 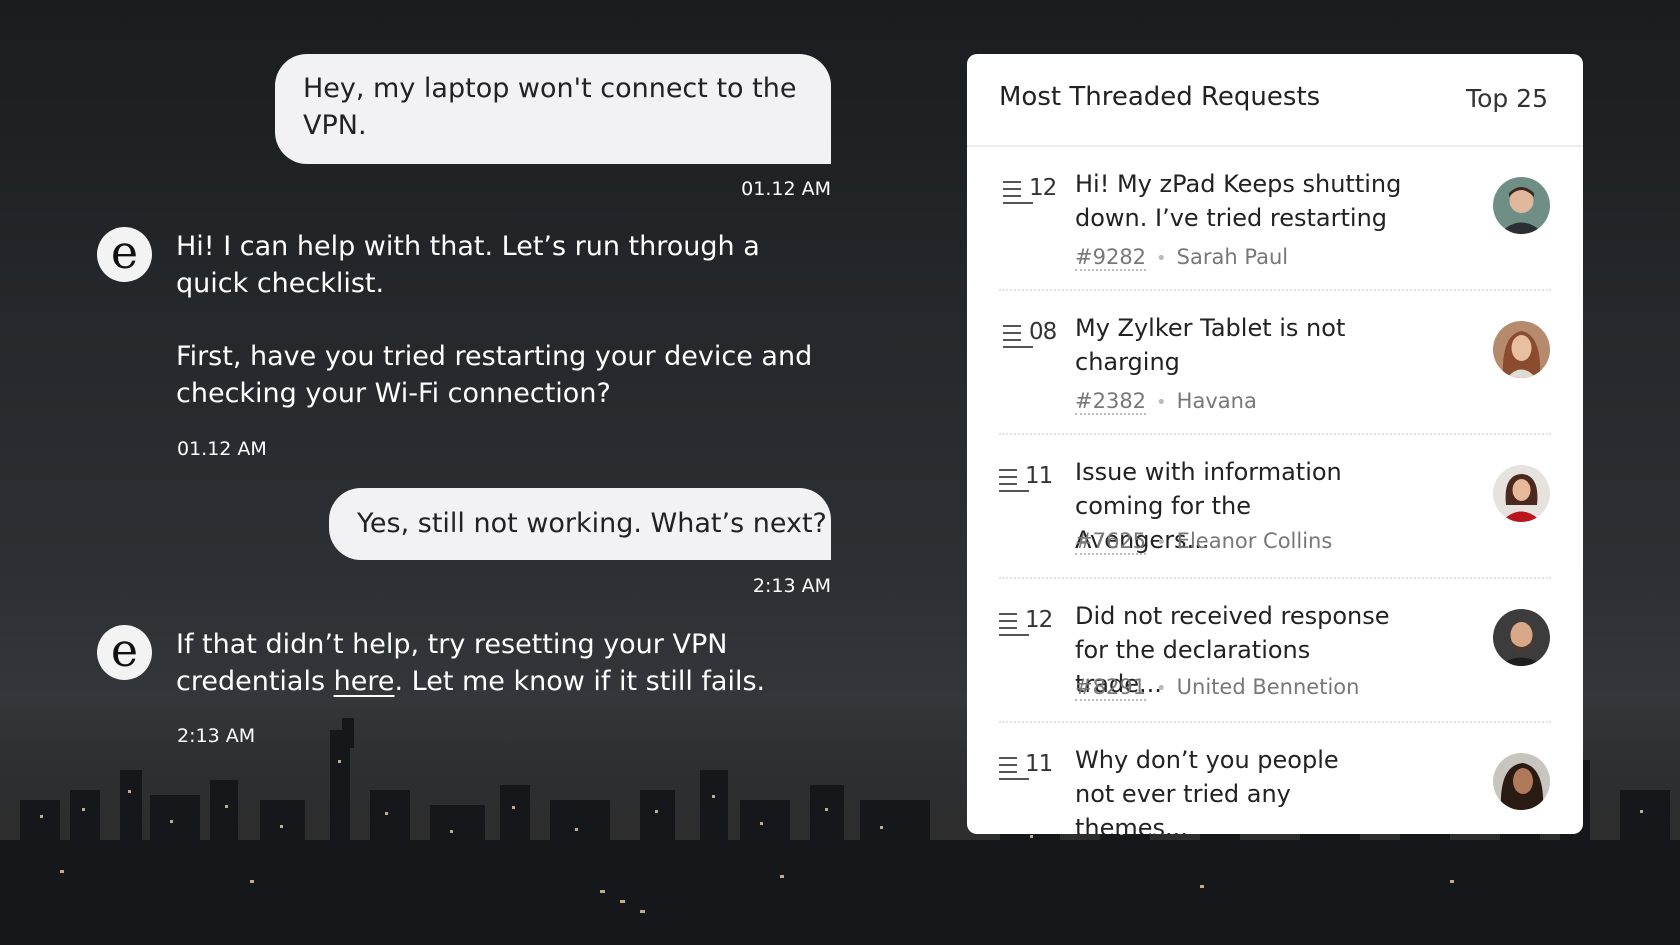 What do you see at coordinates (1111, 542) in the screenshot?
I see `ticket-id: #7625` at bounding box center [1111, 542].